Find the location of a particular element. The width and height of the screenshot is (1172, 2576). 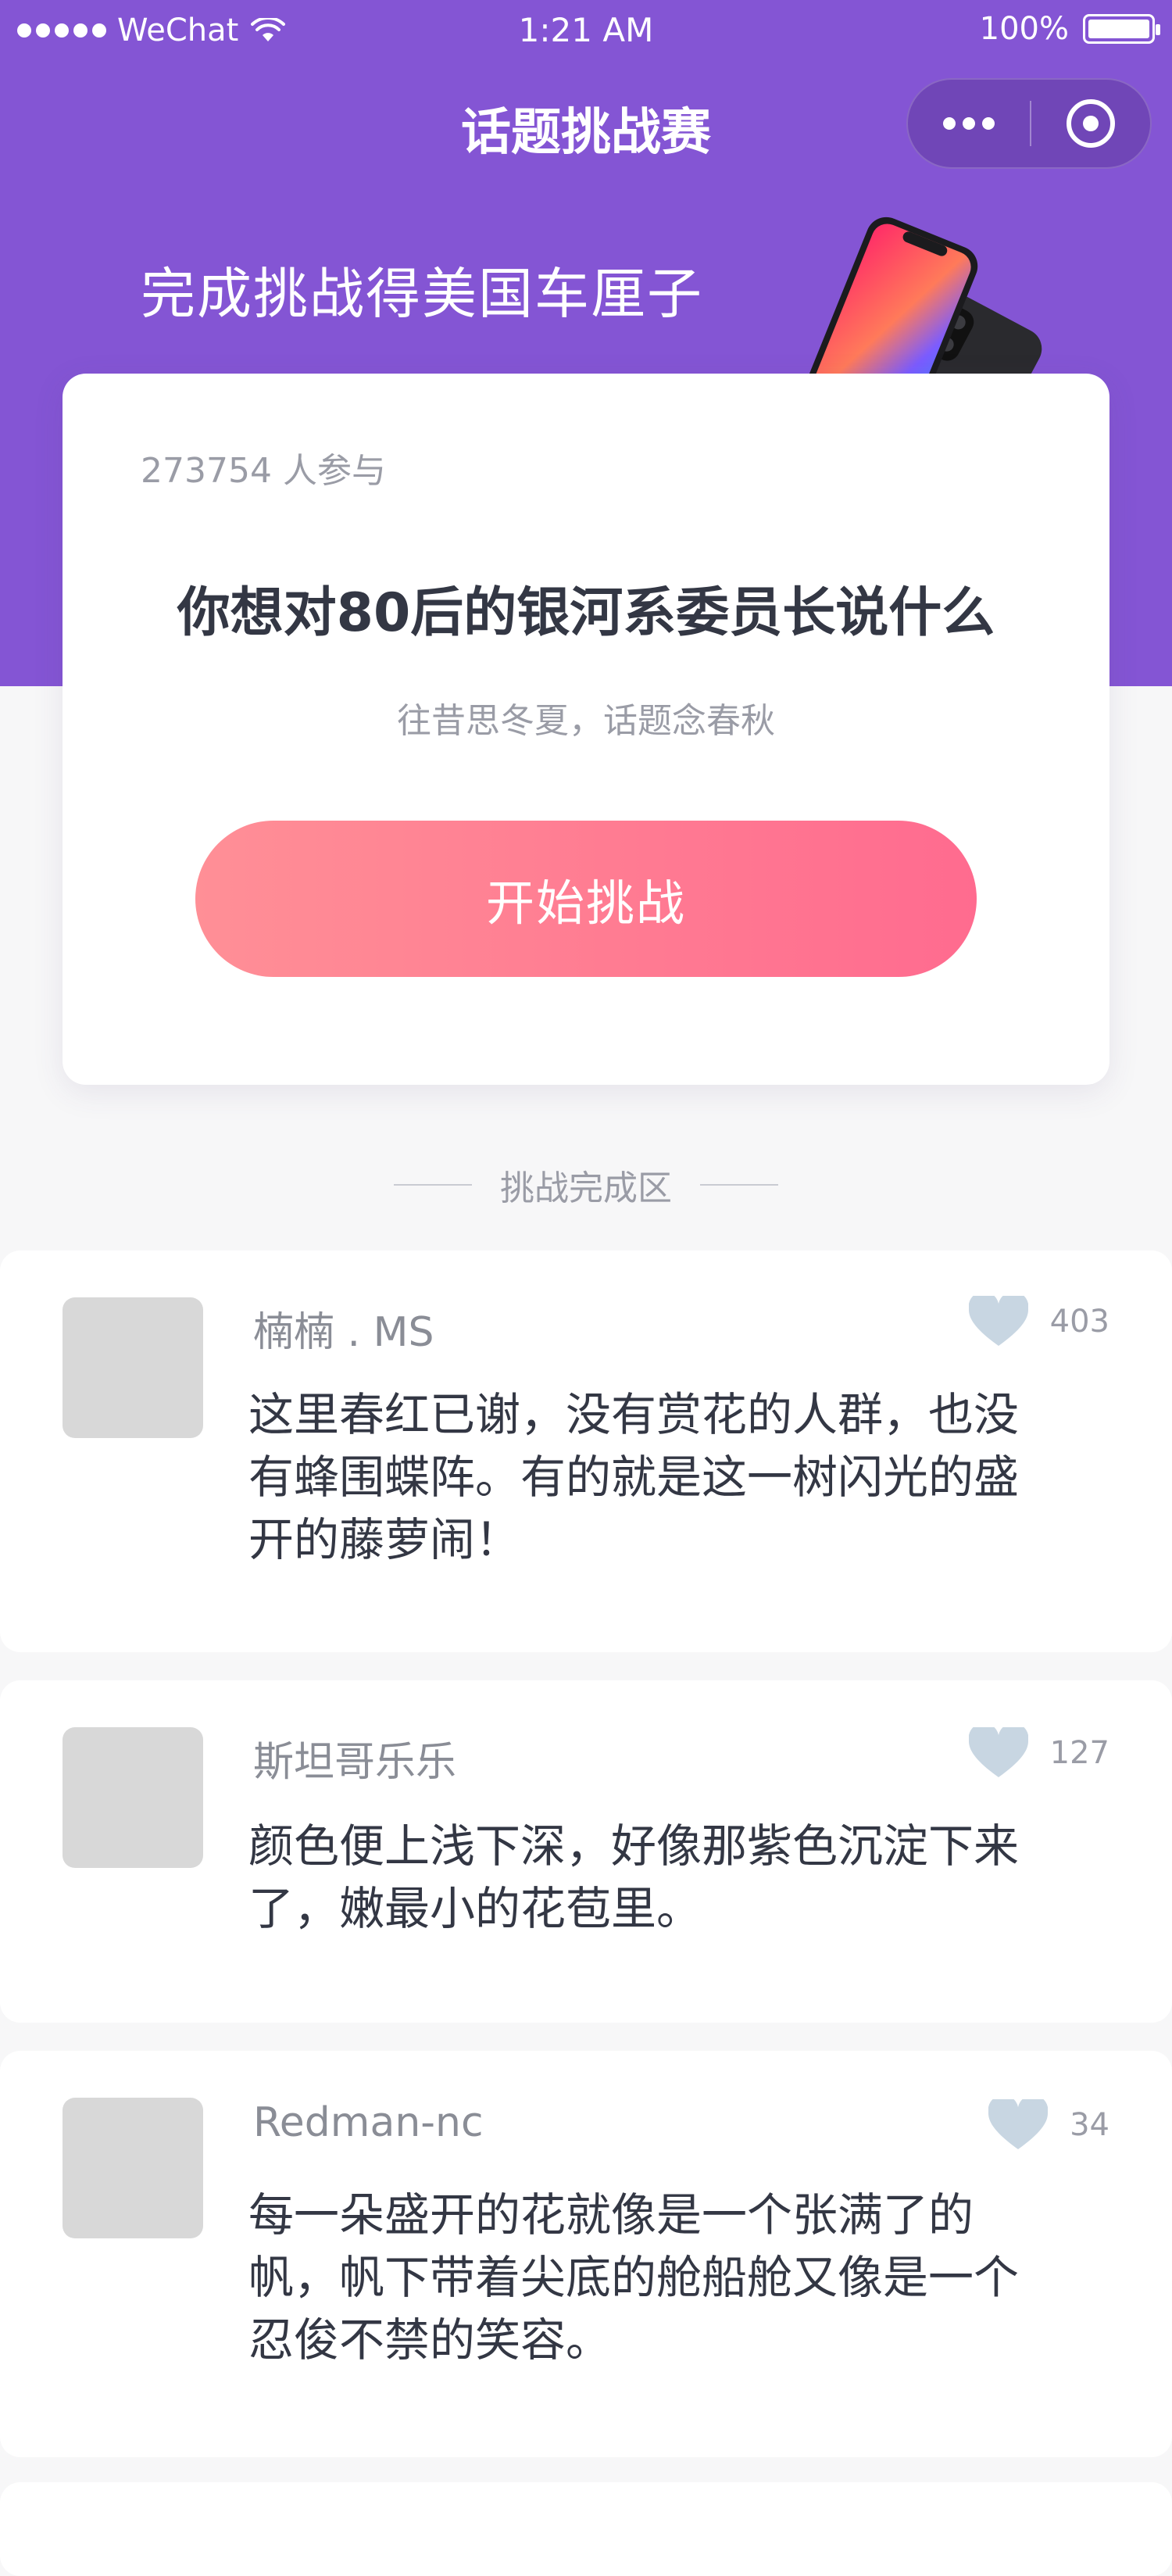

comment-text: 颜色便上浅下深，好像那紫色沉淀下来 了，嫩最小的花苞里。 is located at coordinates (682, 1877).